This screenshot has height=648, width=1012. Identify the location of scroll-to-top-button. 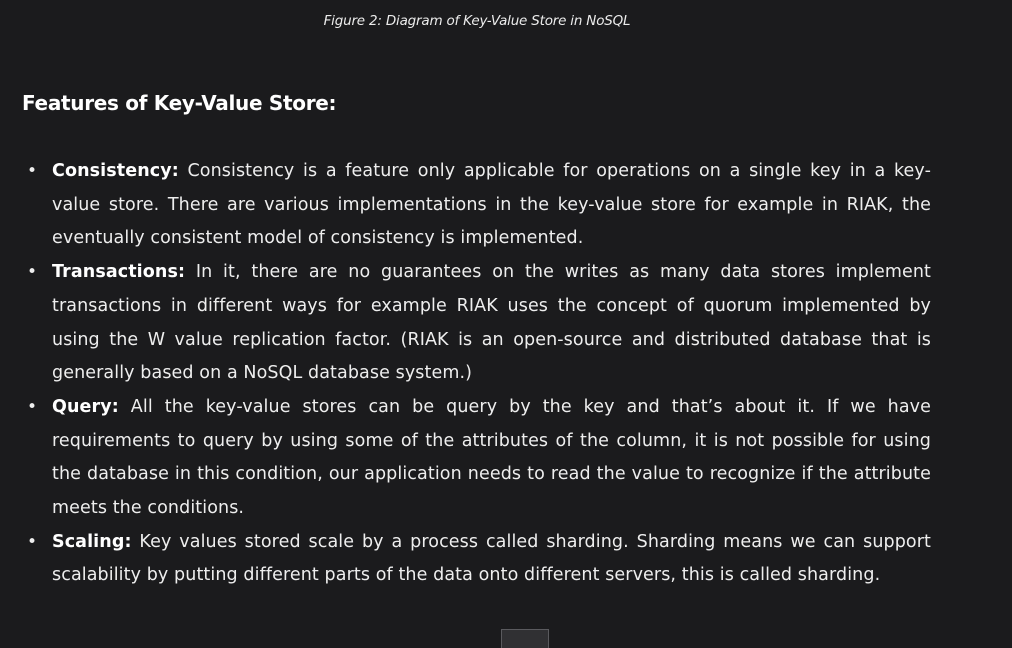
(525, 638).